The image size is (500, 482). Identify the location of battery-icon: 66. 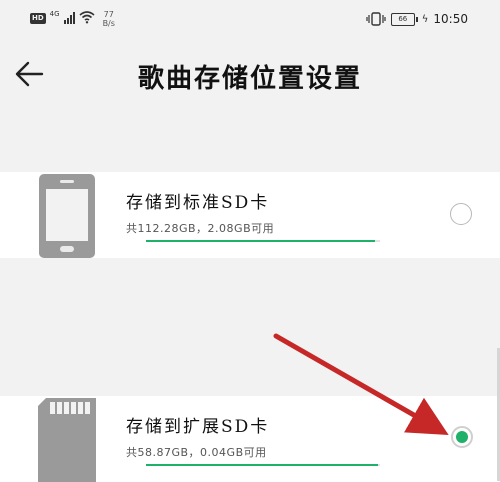
(404, 19).